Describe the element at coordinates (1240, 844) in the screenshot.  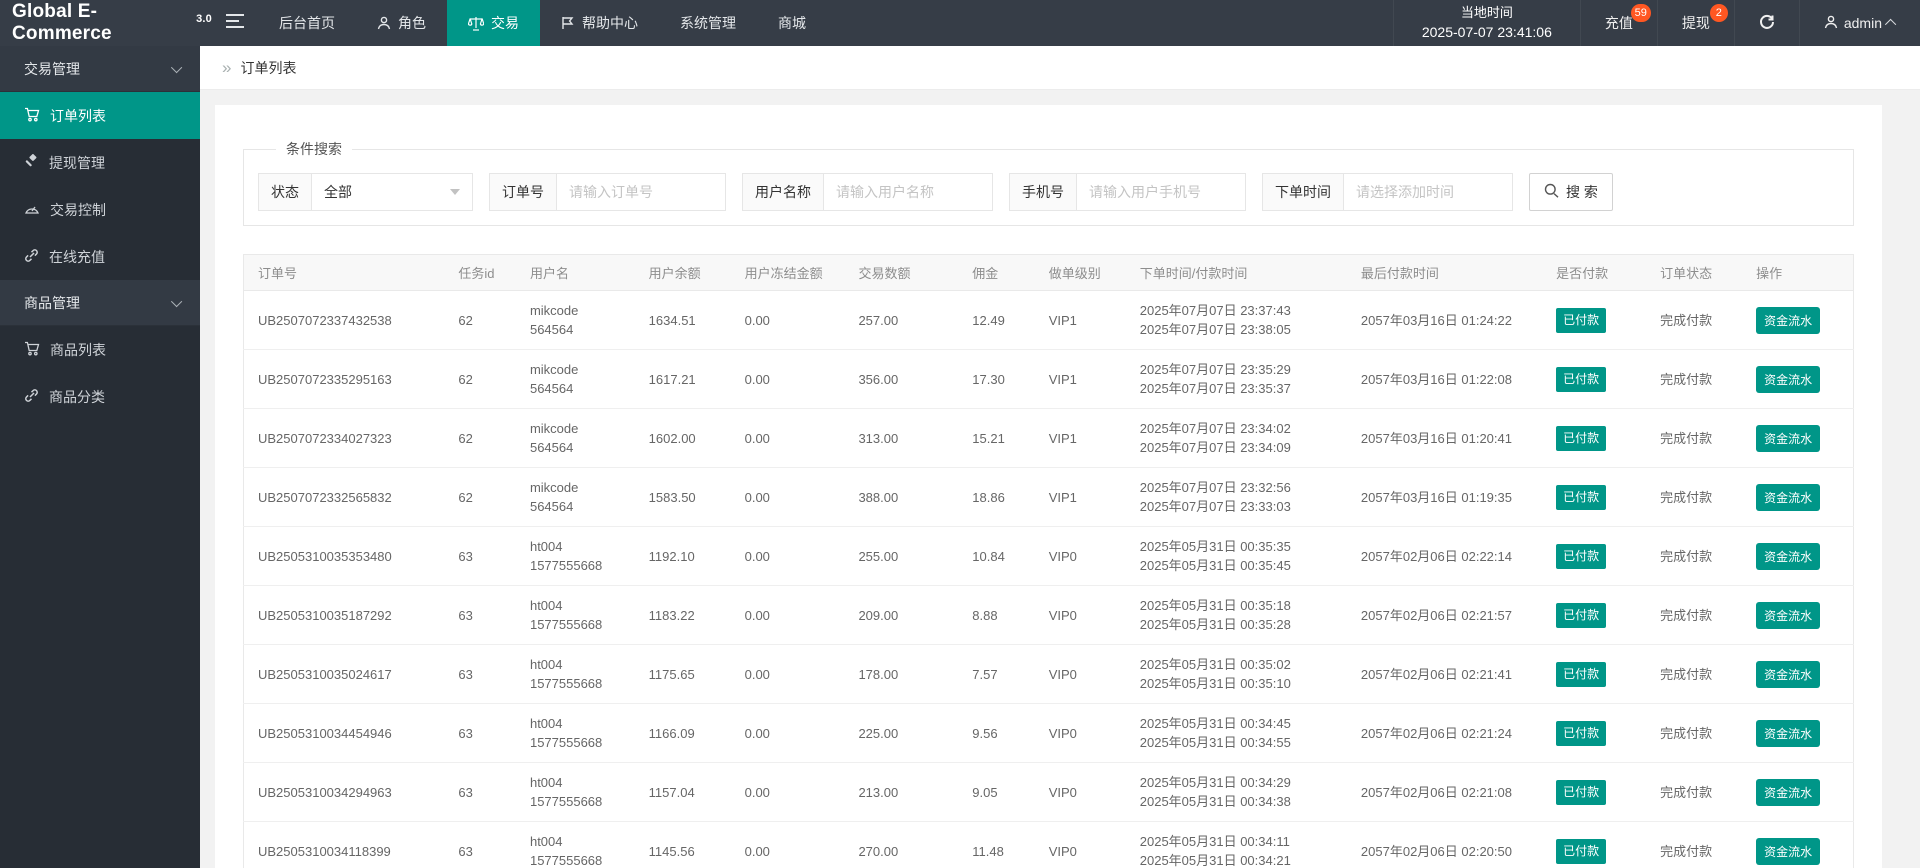
I see `cell-order-pay-time: 2025年05月31日 00:34:11 2025年05月31日 00:34:21` at that location.